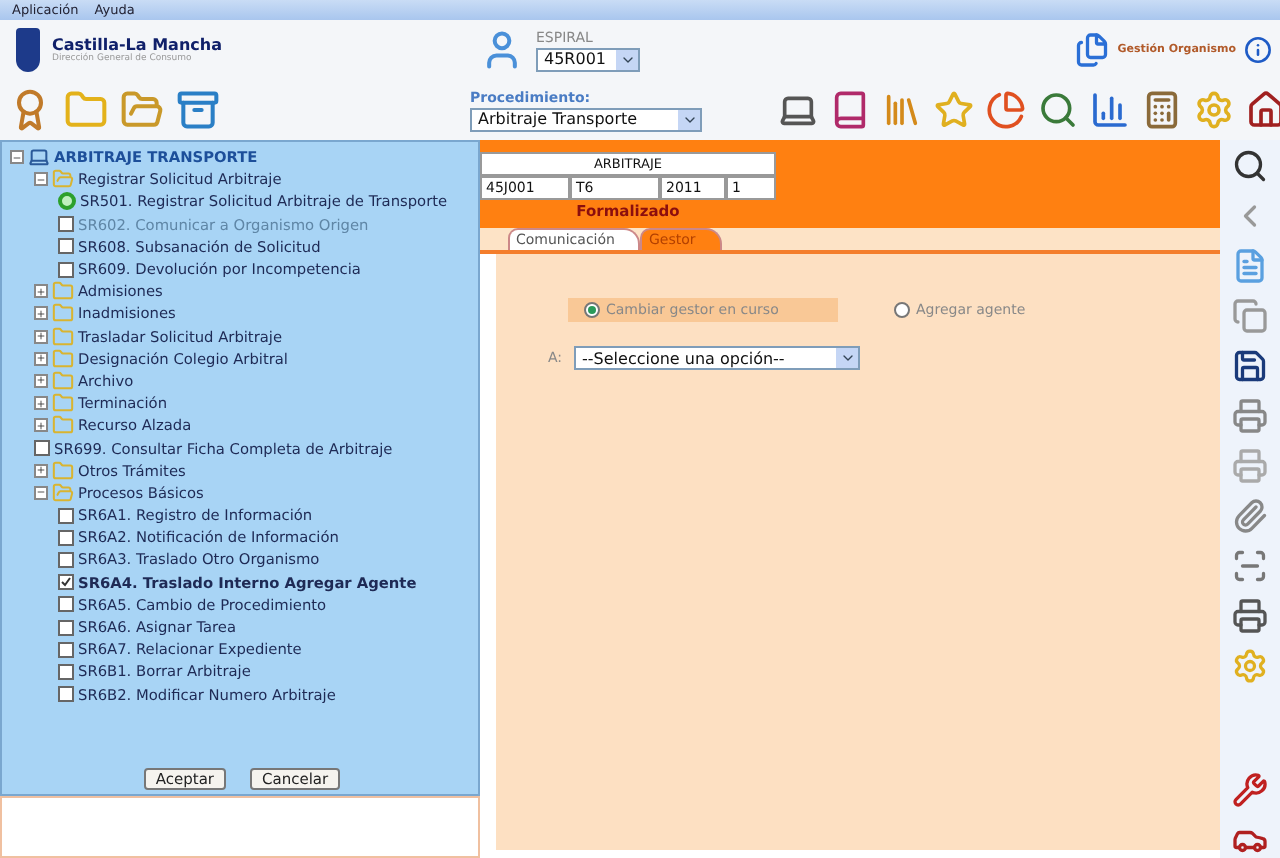 The height and width of the screenshot is (858, 1280). What do you see at coordinates (137, 45) in the screenshot?
I see `org-name: Castilla-La Mancha` at bounding box center [137, 45].